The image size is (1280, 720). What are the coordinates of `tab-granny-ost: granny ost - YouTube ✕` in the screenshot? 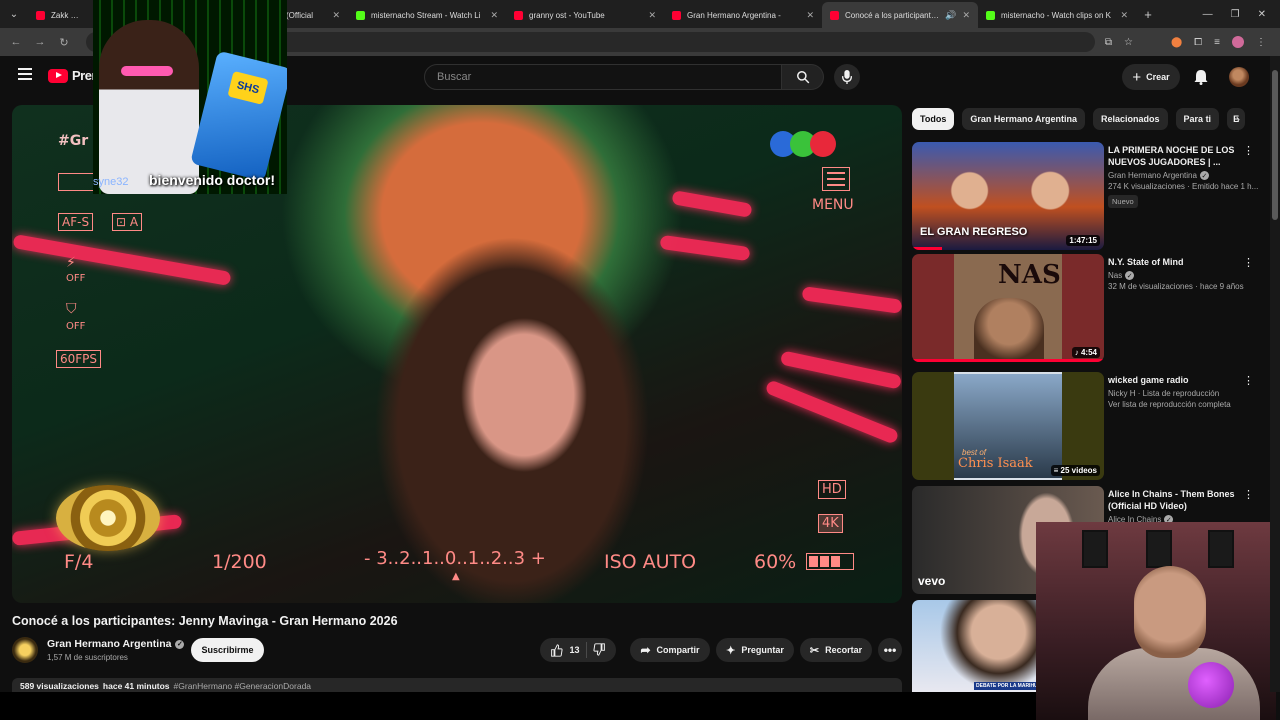 It's located at (585, 15).